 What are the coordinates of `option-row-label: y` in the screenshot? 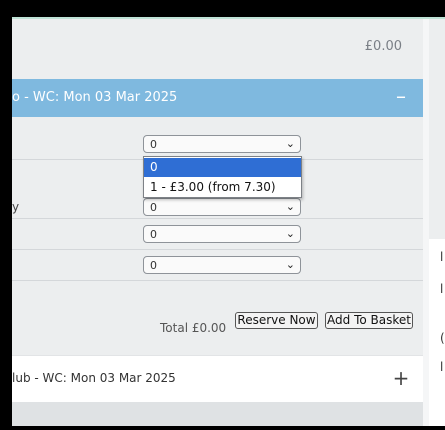 It's located at (16, 207).